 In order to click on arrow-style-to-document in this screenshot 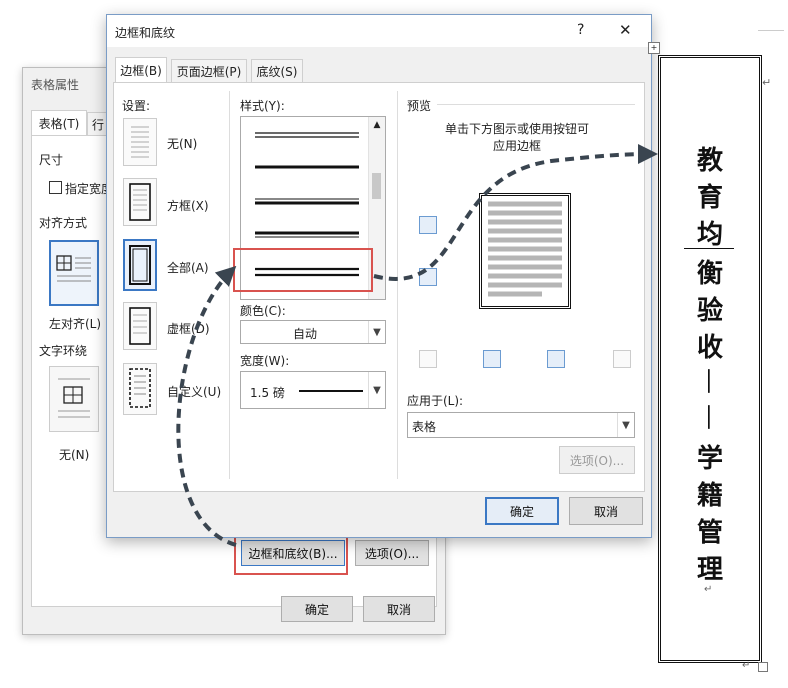, I will do `click(515, 212)`.